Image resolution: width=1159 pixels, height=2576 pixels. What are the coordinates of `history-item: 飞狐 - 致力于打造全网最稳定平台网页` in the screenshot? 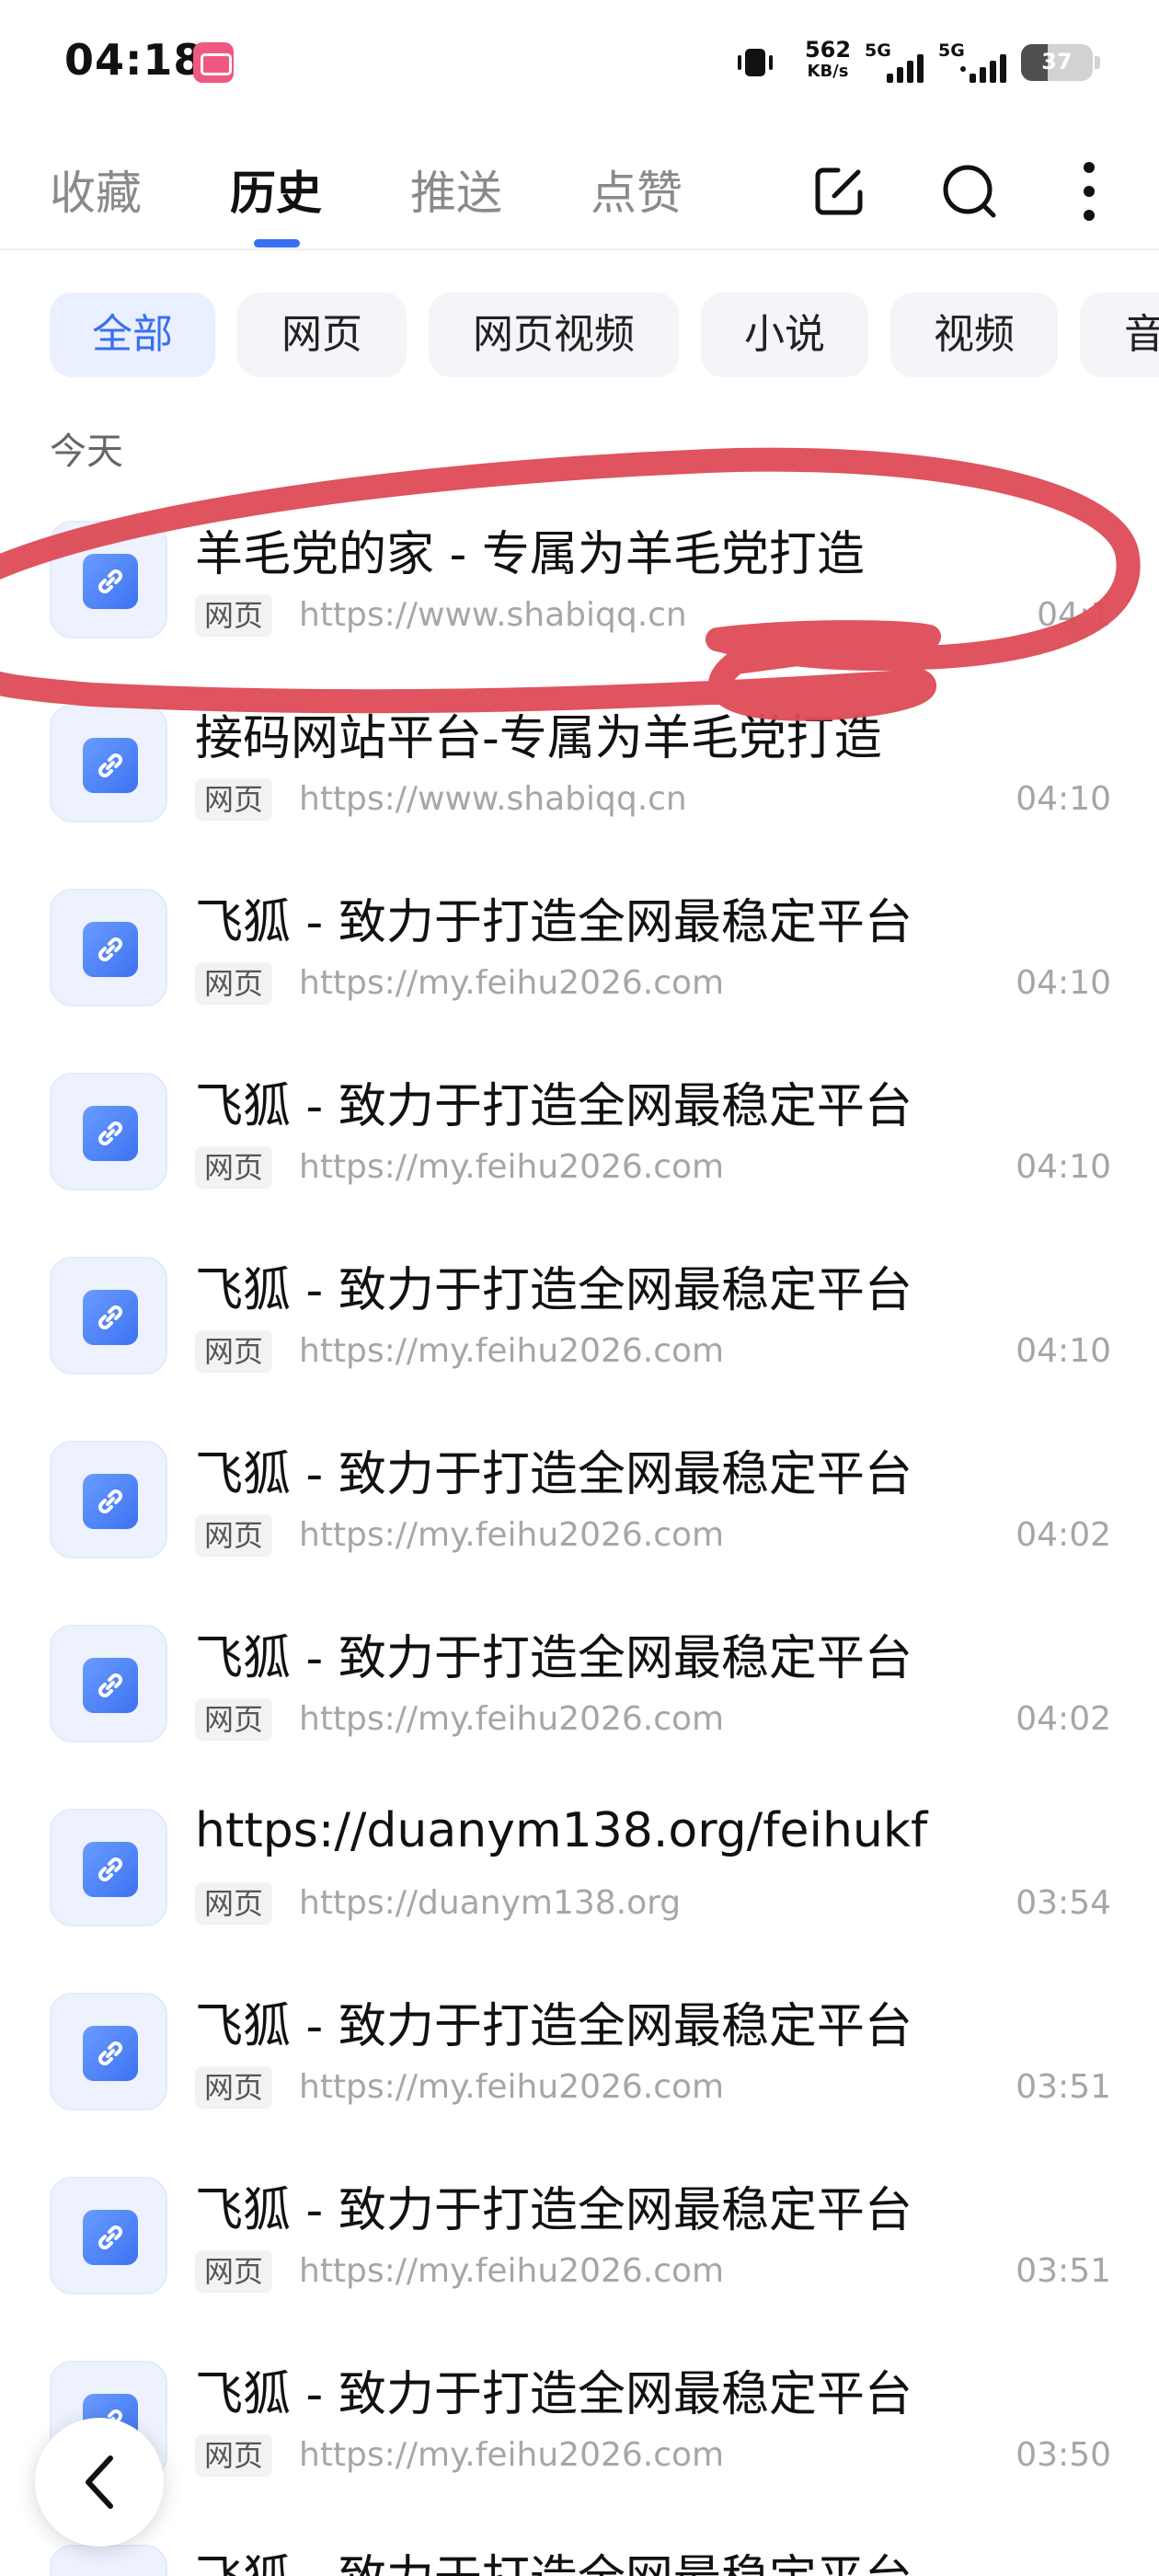 It's located at (579, 2548).